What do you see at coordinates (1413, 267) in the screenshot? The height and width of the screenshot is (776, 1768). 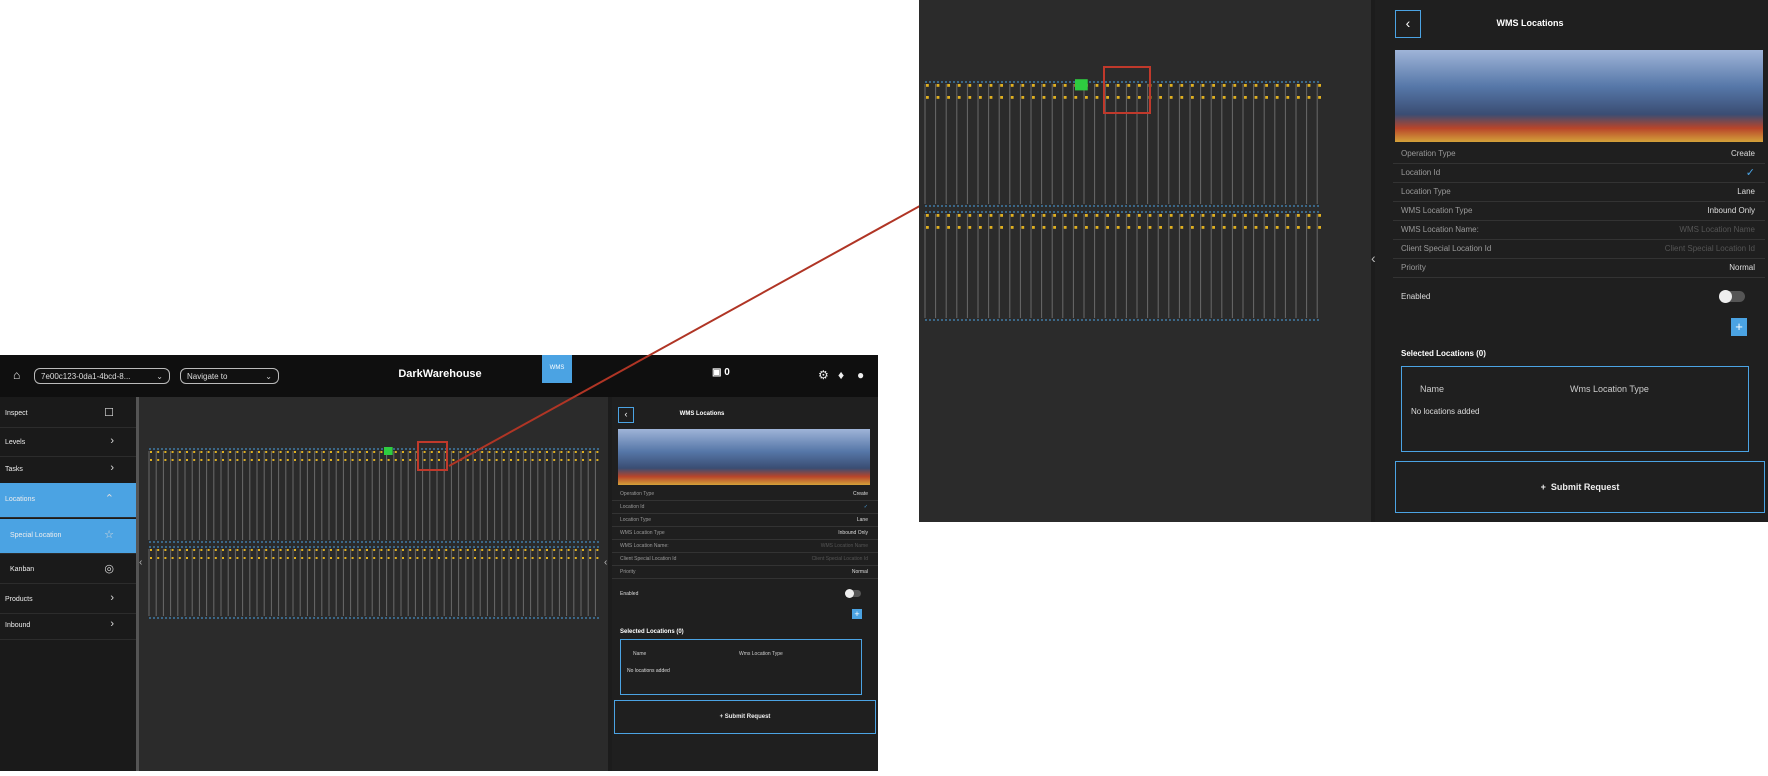 I see `field-label: Priority` at bounding box center [1413, 267].